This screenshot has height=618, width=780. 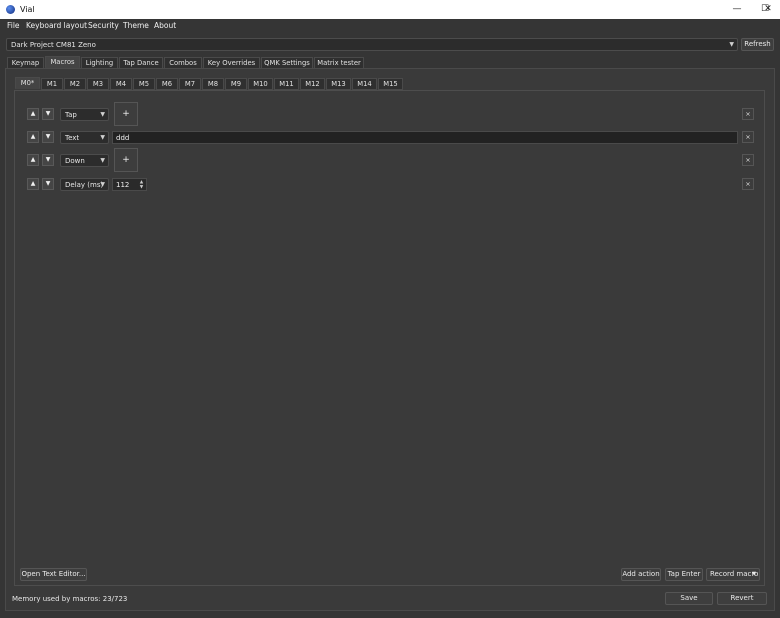 I want to click on action-type-value: Tap, so click(x=71, y=115).